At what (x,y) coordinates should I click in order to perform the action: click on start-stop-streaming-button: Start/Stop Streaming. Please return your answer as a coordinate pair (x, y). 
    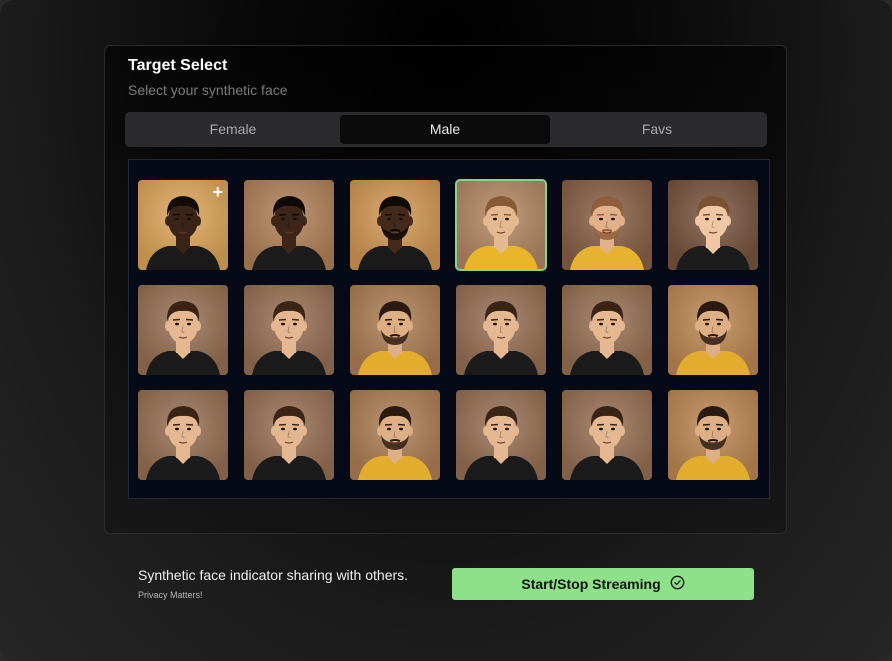
    Looking at the image, I should click on (603, 584).